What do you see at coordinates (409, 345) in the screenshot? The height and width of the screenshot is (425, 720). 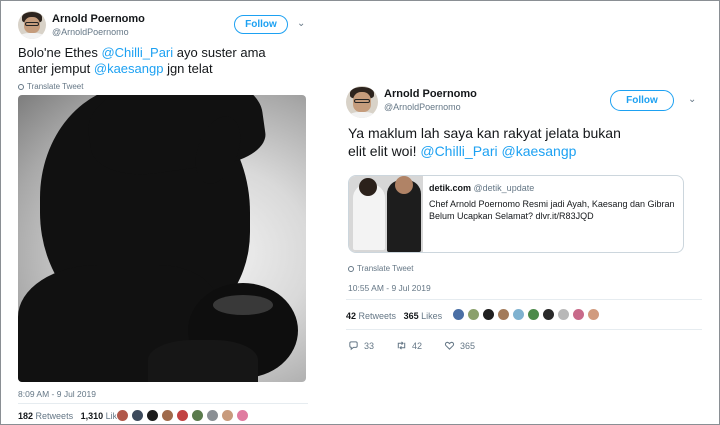 I see `retweet-button: 42` at bounding box center [409, 345].